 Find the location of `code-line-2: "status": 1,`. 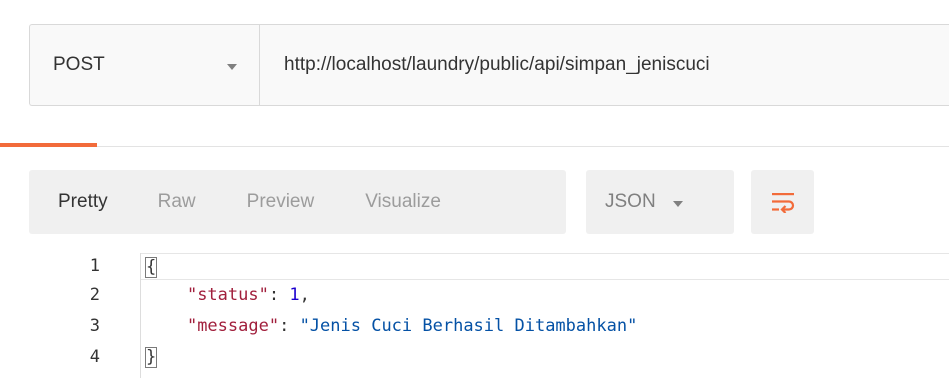

code-line-2: "status": 1, is located at coordinates (248, 295).